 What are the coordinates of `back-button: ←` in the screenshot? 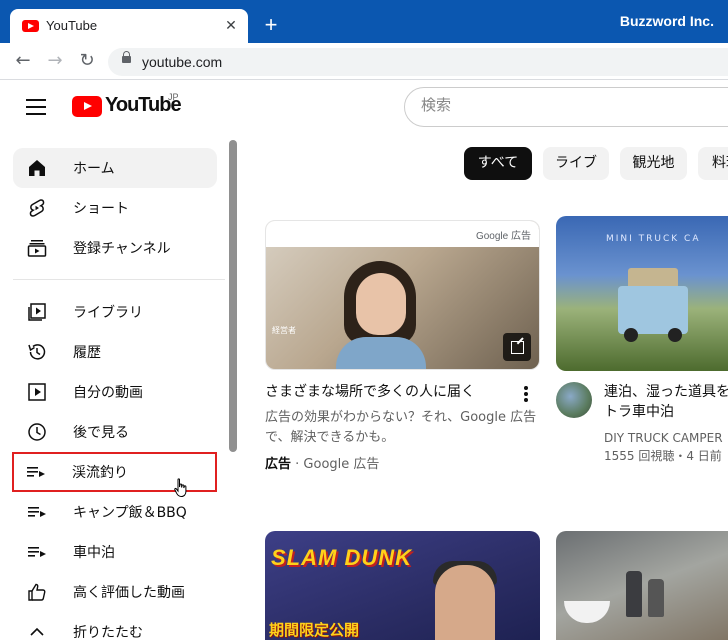 It's located at (23, 61).